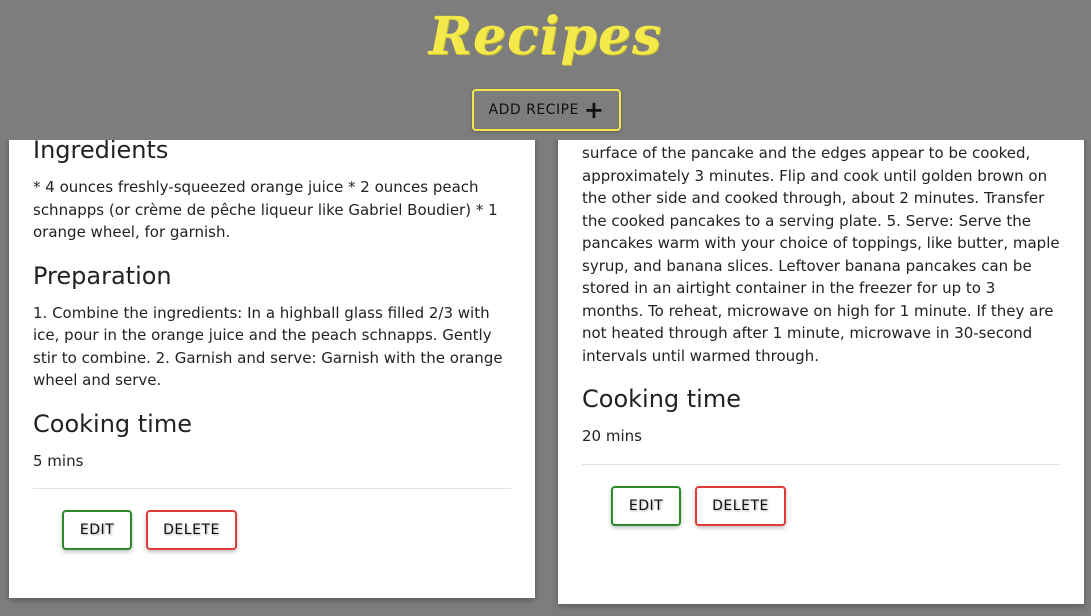  I want to click on cooking-time-value: 5 mins, so click(58, 460).